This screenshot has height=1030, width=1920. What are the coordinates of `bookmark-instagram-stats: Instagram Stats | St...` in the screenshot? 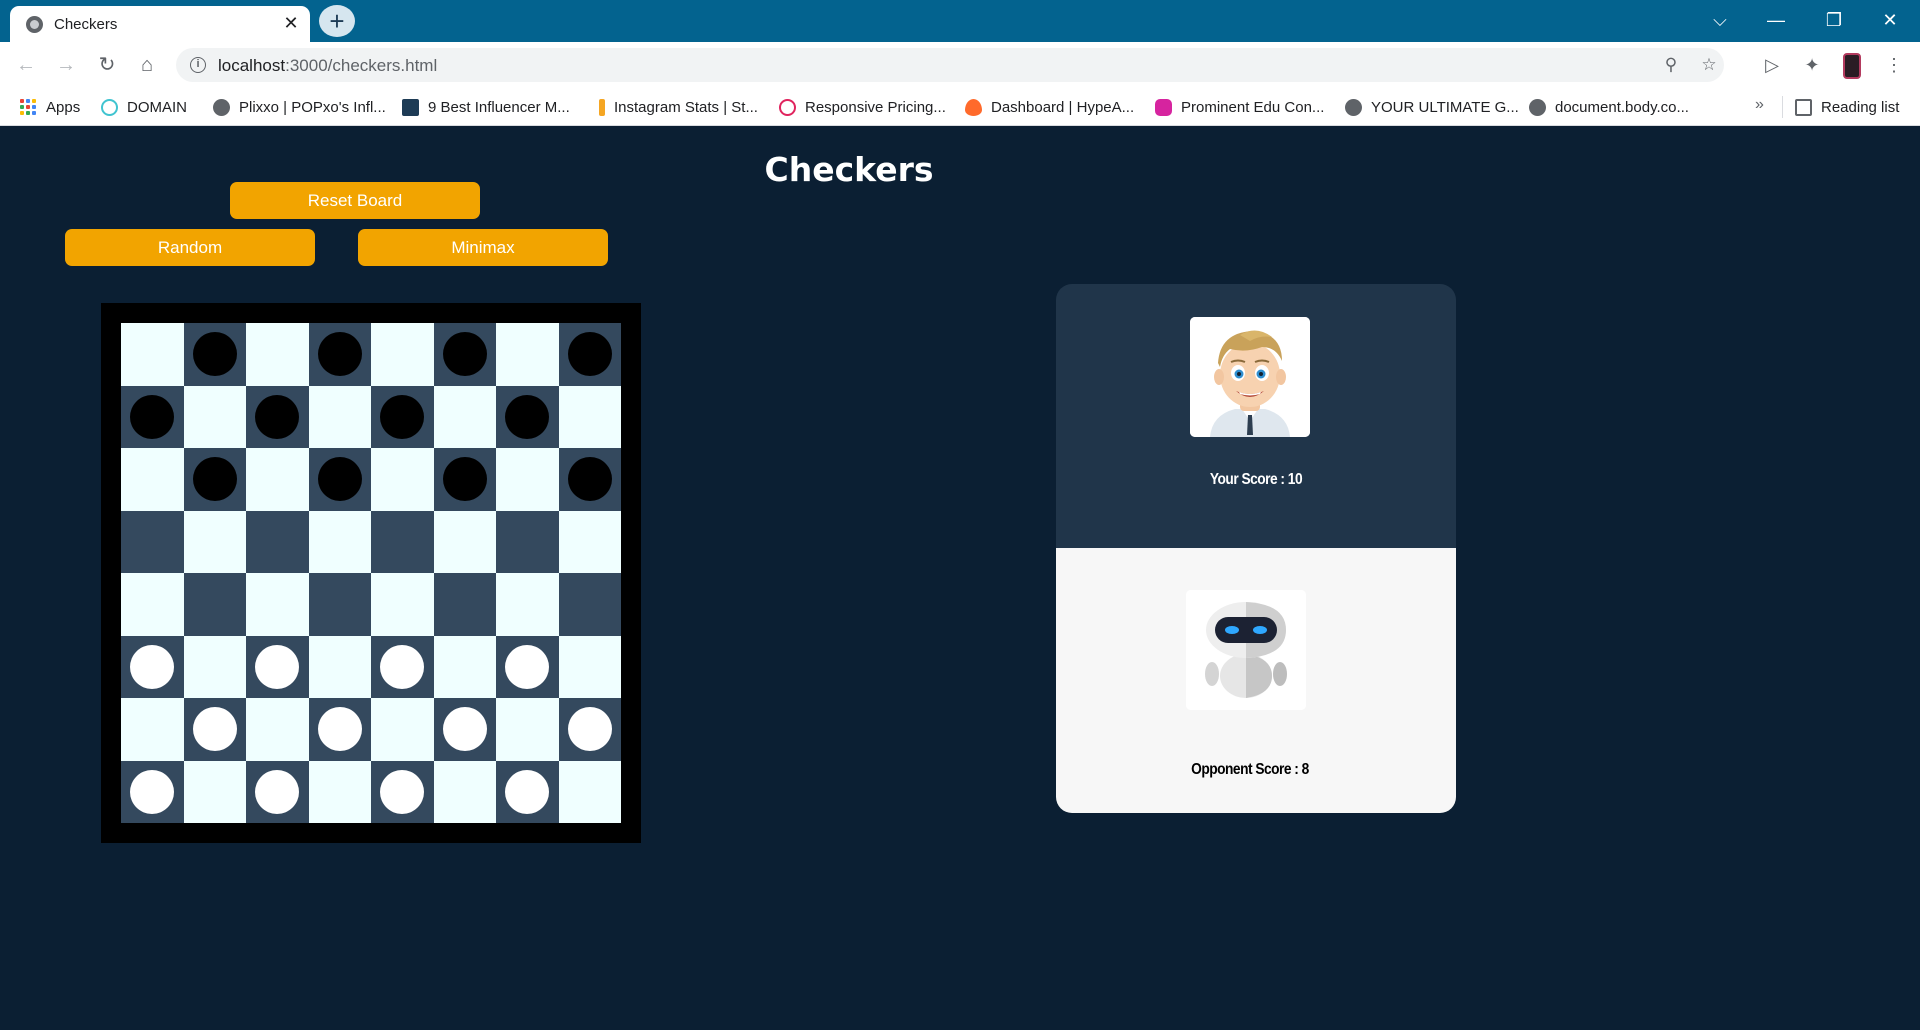 It's located at (676, 107).